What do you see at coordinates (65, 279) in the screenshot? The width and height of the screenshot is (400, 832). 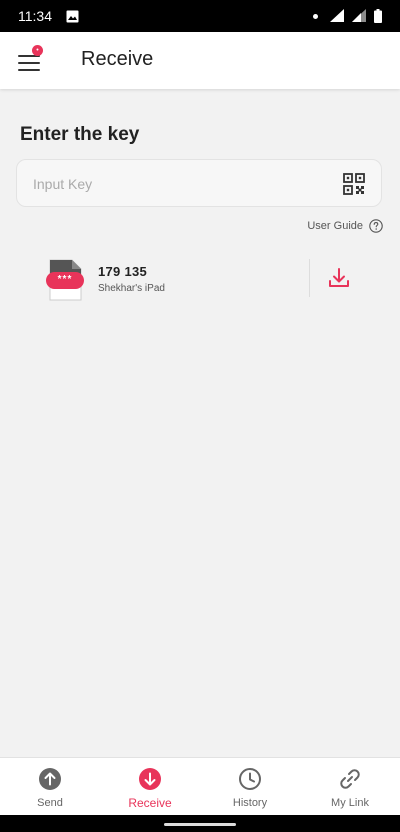 I see `file-badge: ***` at bounding box center [65, 279].